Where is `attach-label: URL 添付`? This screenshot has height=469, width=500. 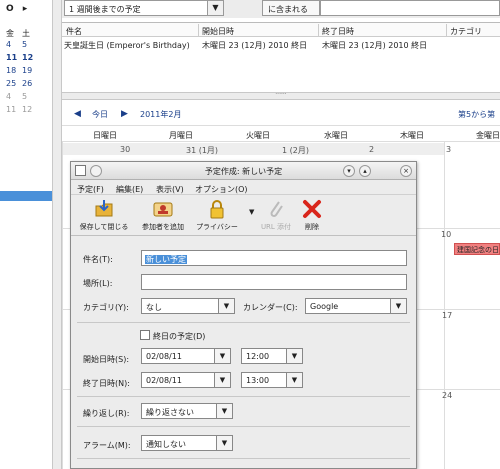 attach-label: URL 添付 is located at coordinates (276, 227).